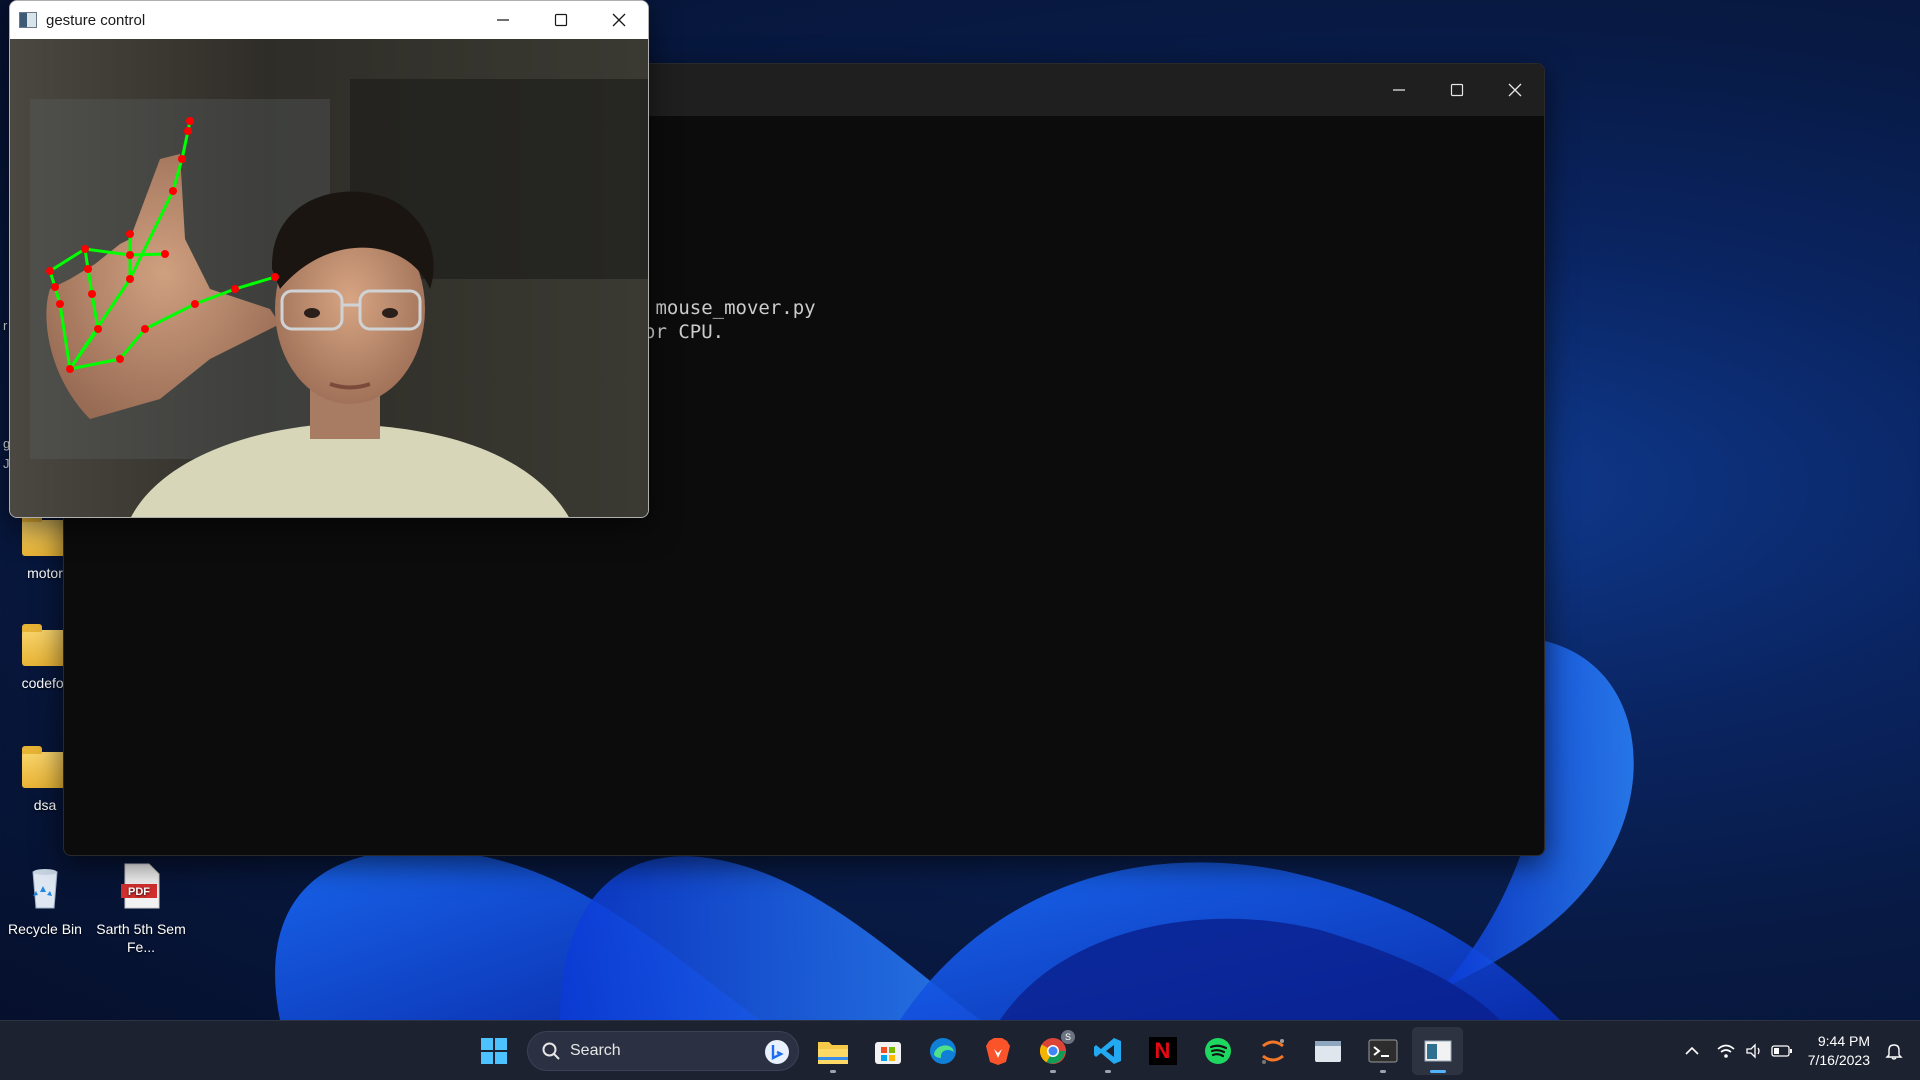 The image size is (1920, 1080). I want to click on taskbar-jupyter, so click(1272, 1051).